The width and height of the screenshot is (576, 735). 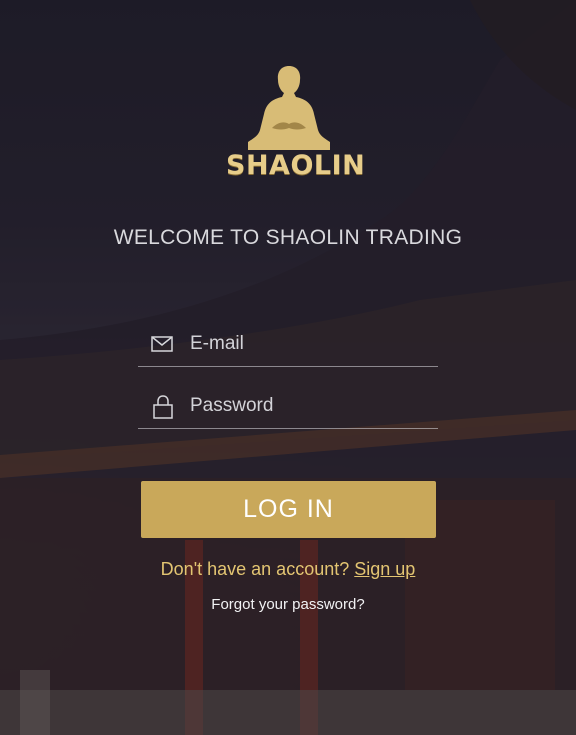 What do you see at coordinates (163, 345) in the screenshot?
I see `envelope-icon` at bounding box center [163, 345].